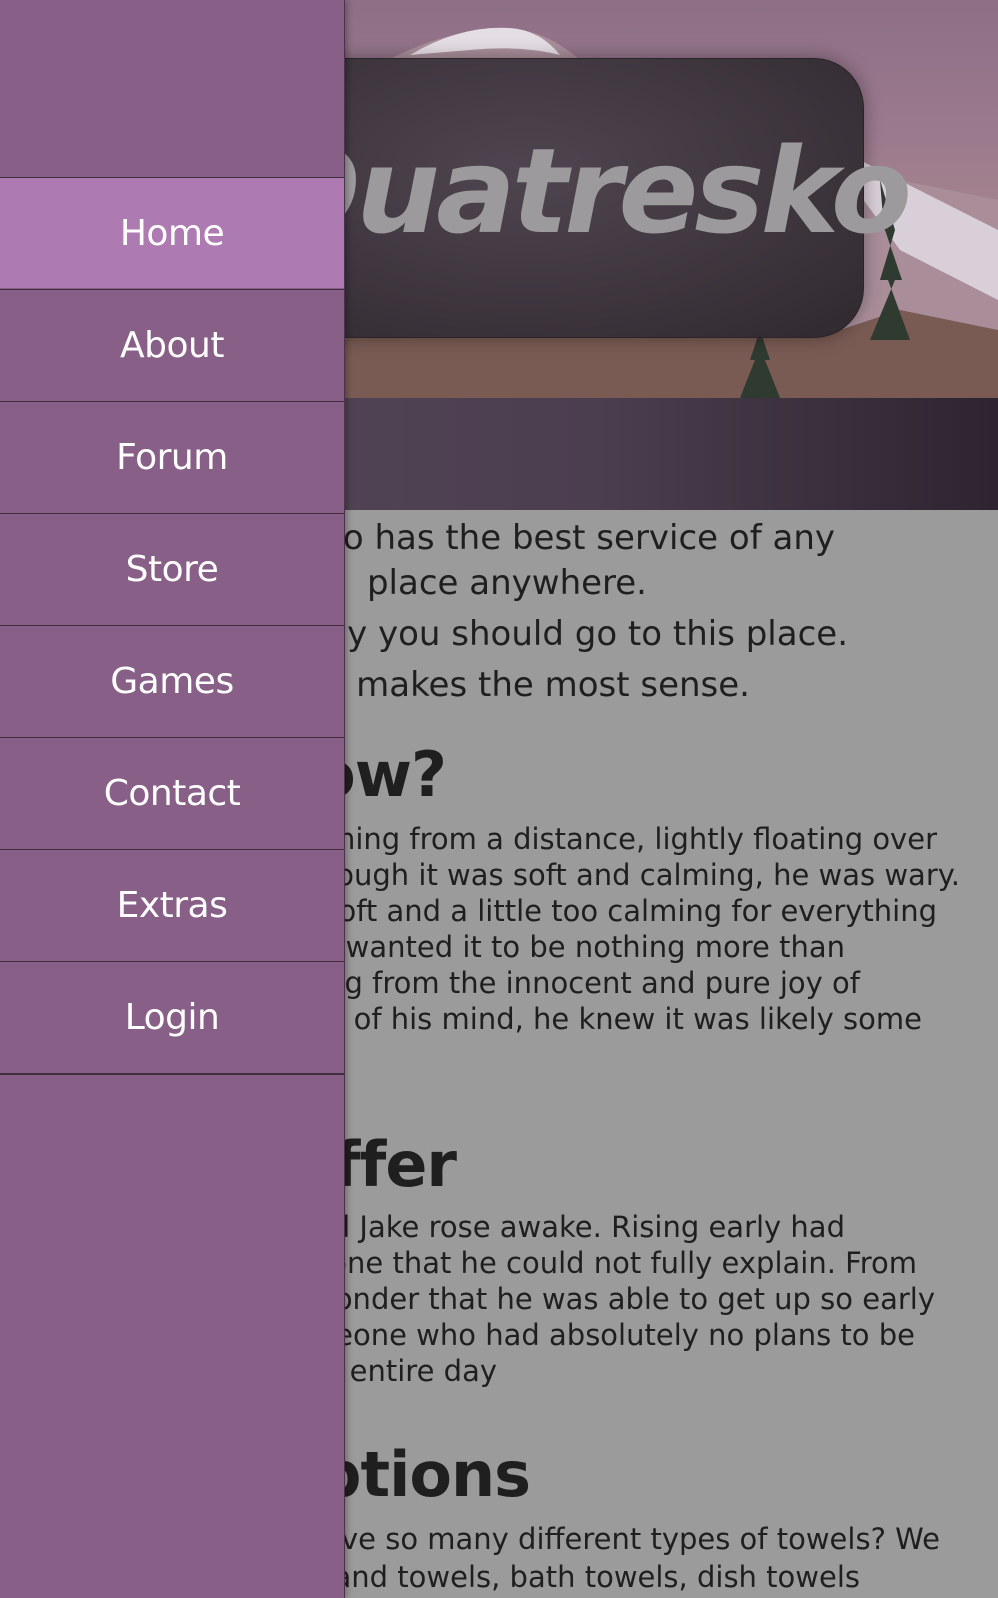 This screenshot has width=998, height=1598. What do you see at coordinates (585, 191) in the screenshot?
I see `site-title: Quatresko` at bounding box center [585, 191].